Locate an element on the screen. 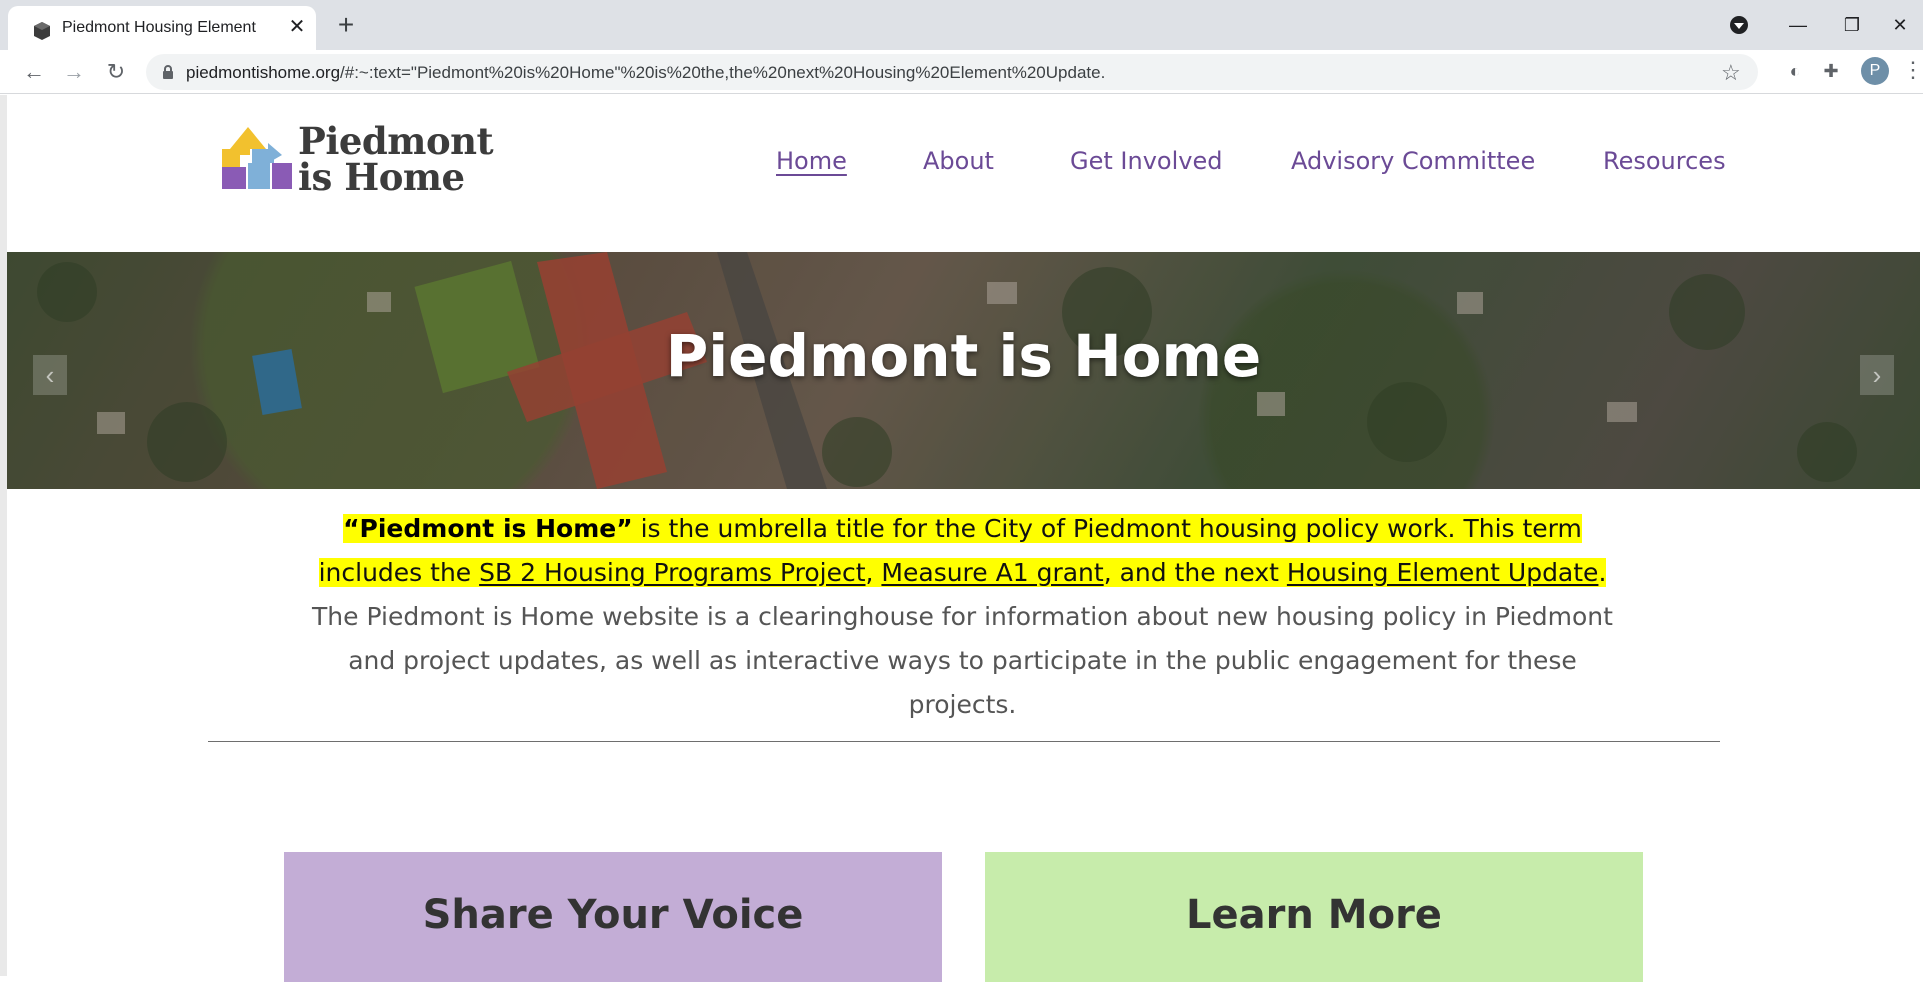 This screenshot has height=982, width=1923. restore-button: ❐ is located at coordinates (1852, 25).